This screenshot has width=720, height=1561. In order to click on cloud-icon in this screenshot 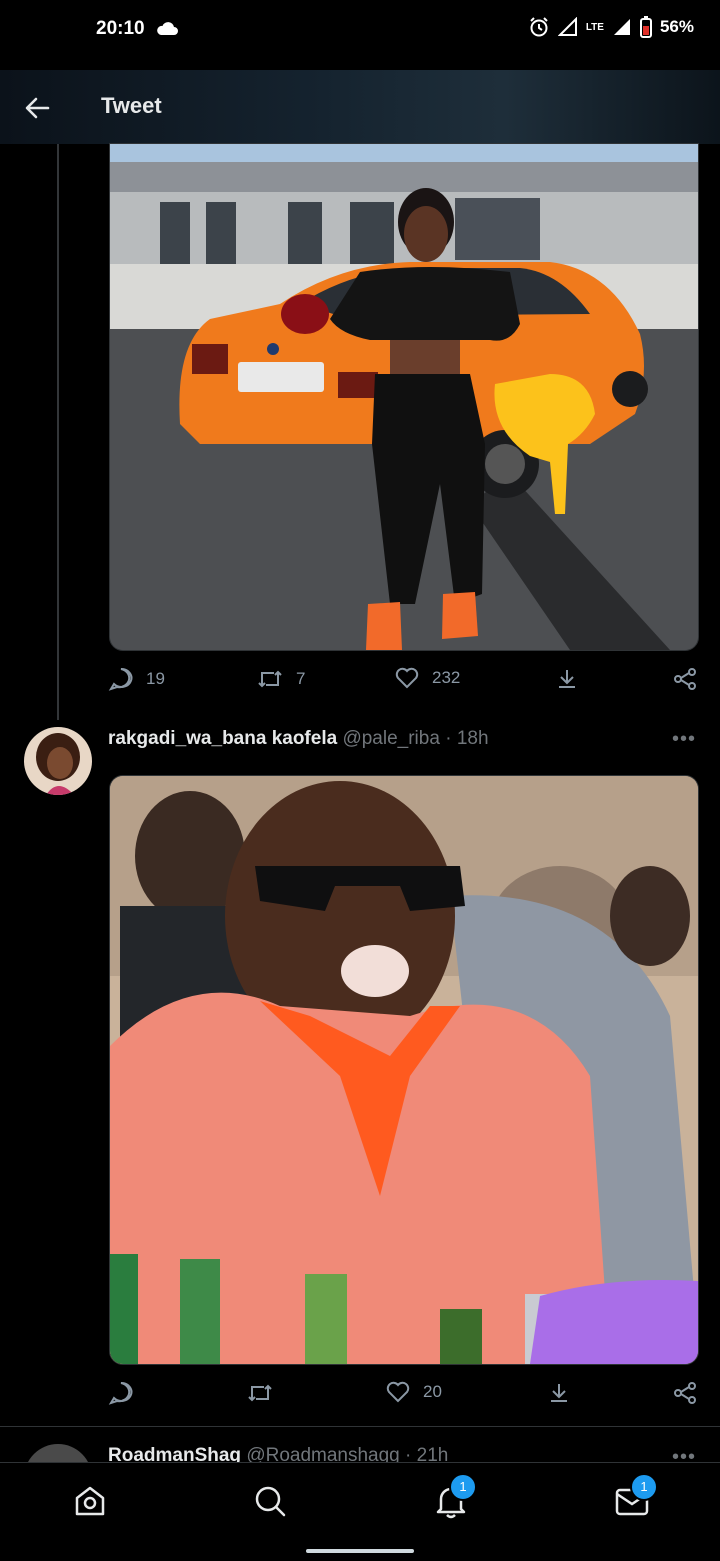, I will do `click(167, 28)`.